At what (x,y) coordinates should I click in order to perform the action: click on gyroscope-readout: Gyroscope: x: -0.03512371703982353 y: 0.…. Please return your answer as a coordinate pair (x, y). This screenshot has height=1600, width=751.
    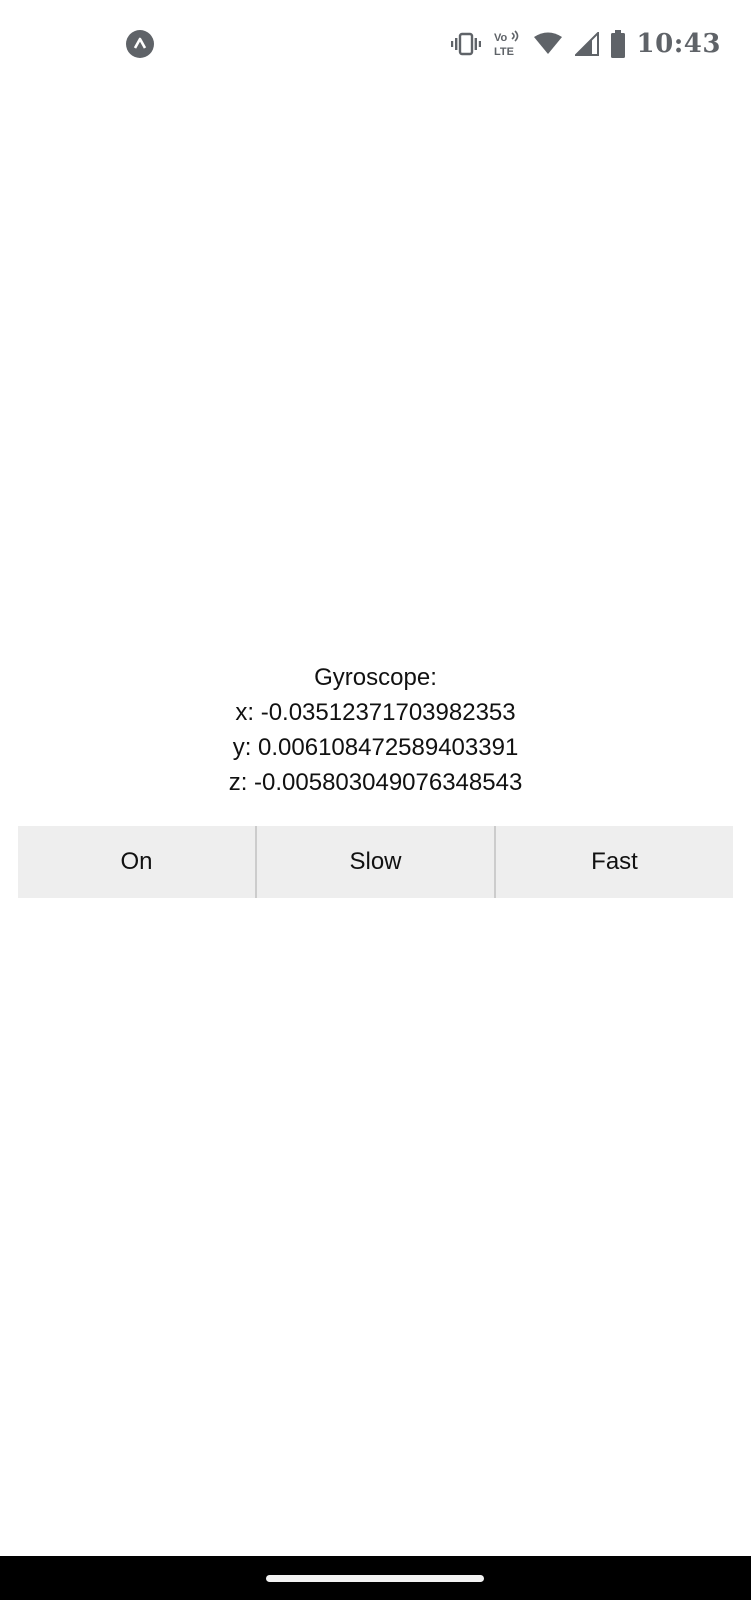
    Looking at the image, I should click on (375, 730).